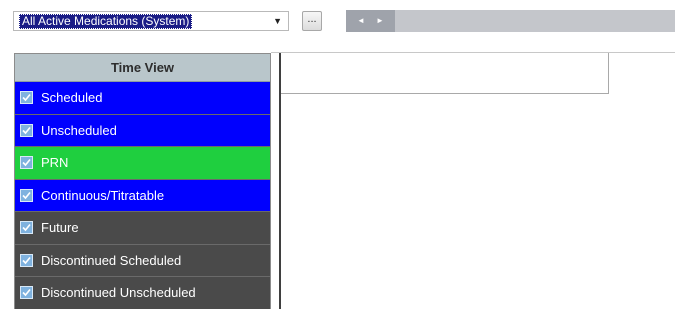 The width and height of the screenshot is (675, 309). Describe the element at coordinates (72, 98) in the screenshot. I see `category-label: Scheduled` at that location.